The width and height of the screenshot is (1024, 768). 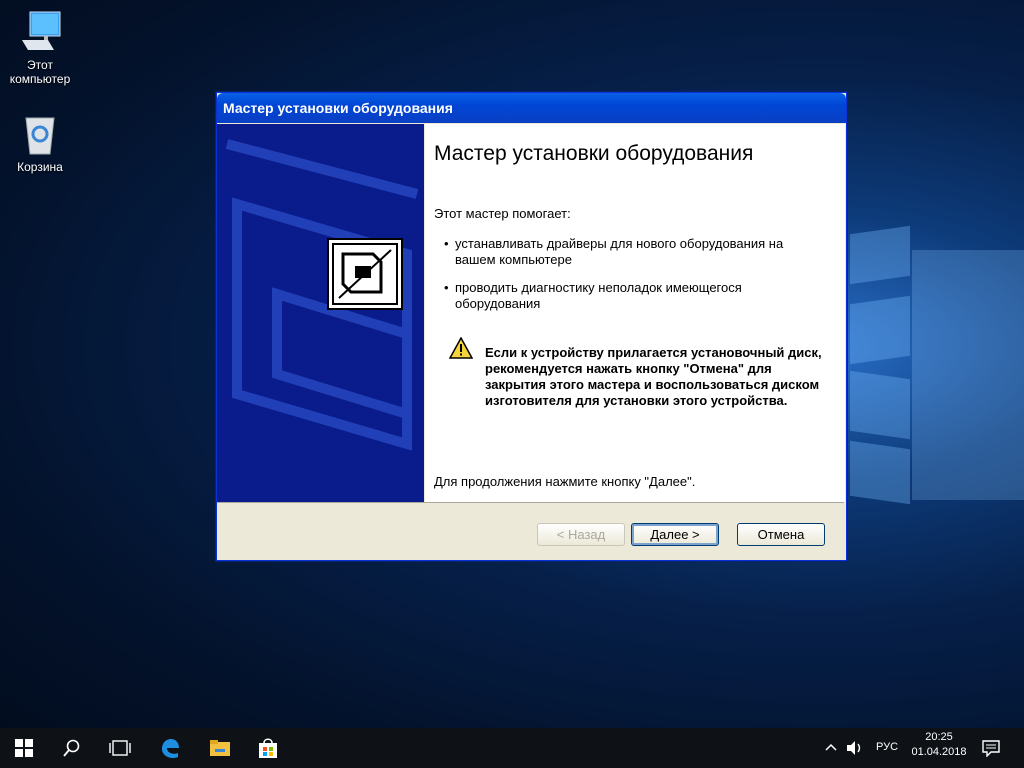 I want to click on desktop-icon-label: компьютер, so click(x=40, y=79).